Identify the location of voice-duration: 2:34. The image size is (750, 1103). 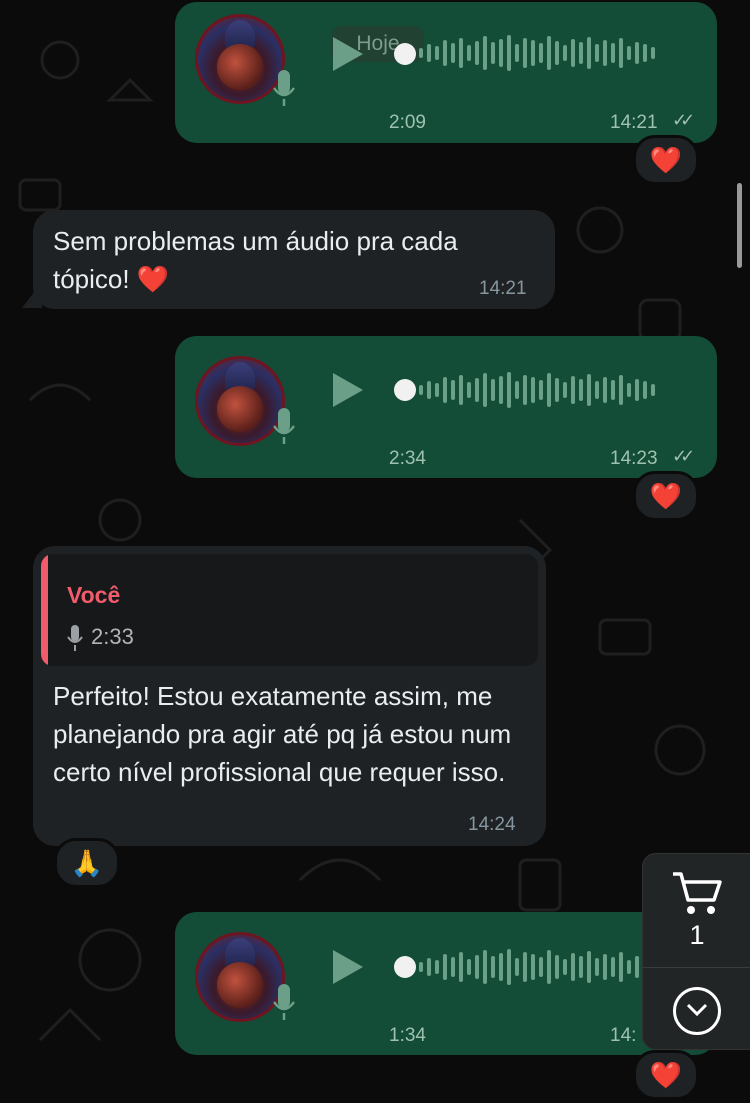
(407, 458).